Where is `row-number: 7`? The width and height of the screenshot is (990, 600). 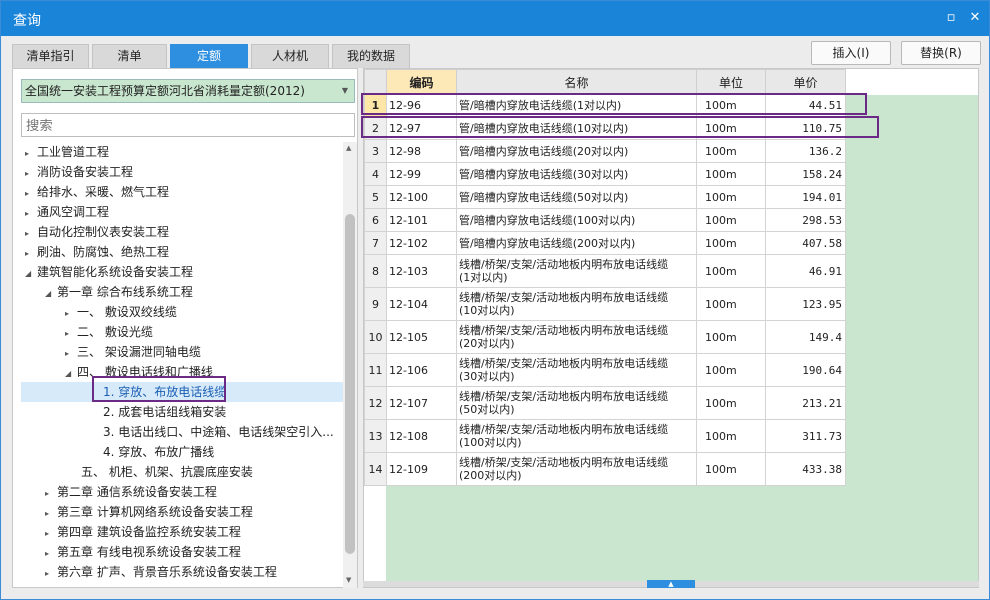
row-number: 7 is located at coordinates (375, 243).